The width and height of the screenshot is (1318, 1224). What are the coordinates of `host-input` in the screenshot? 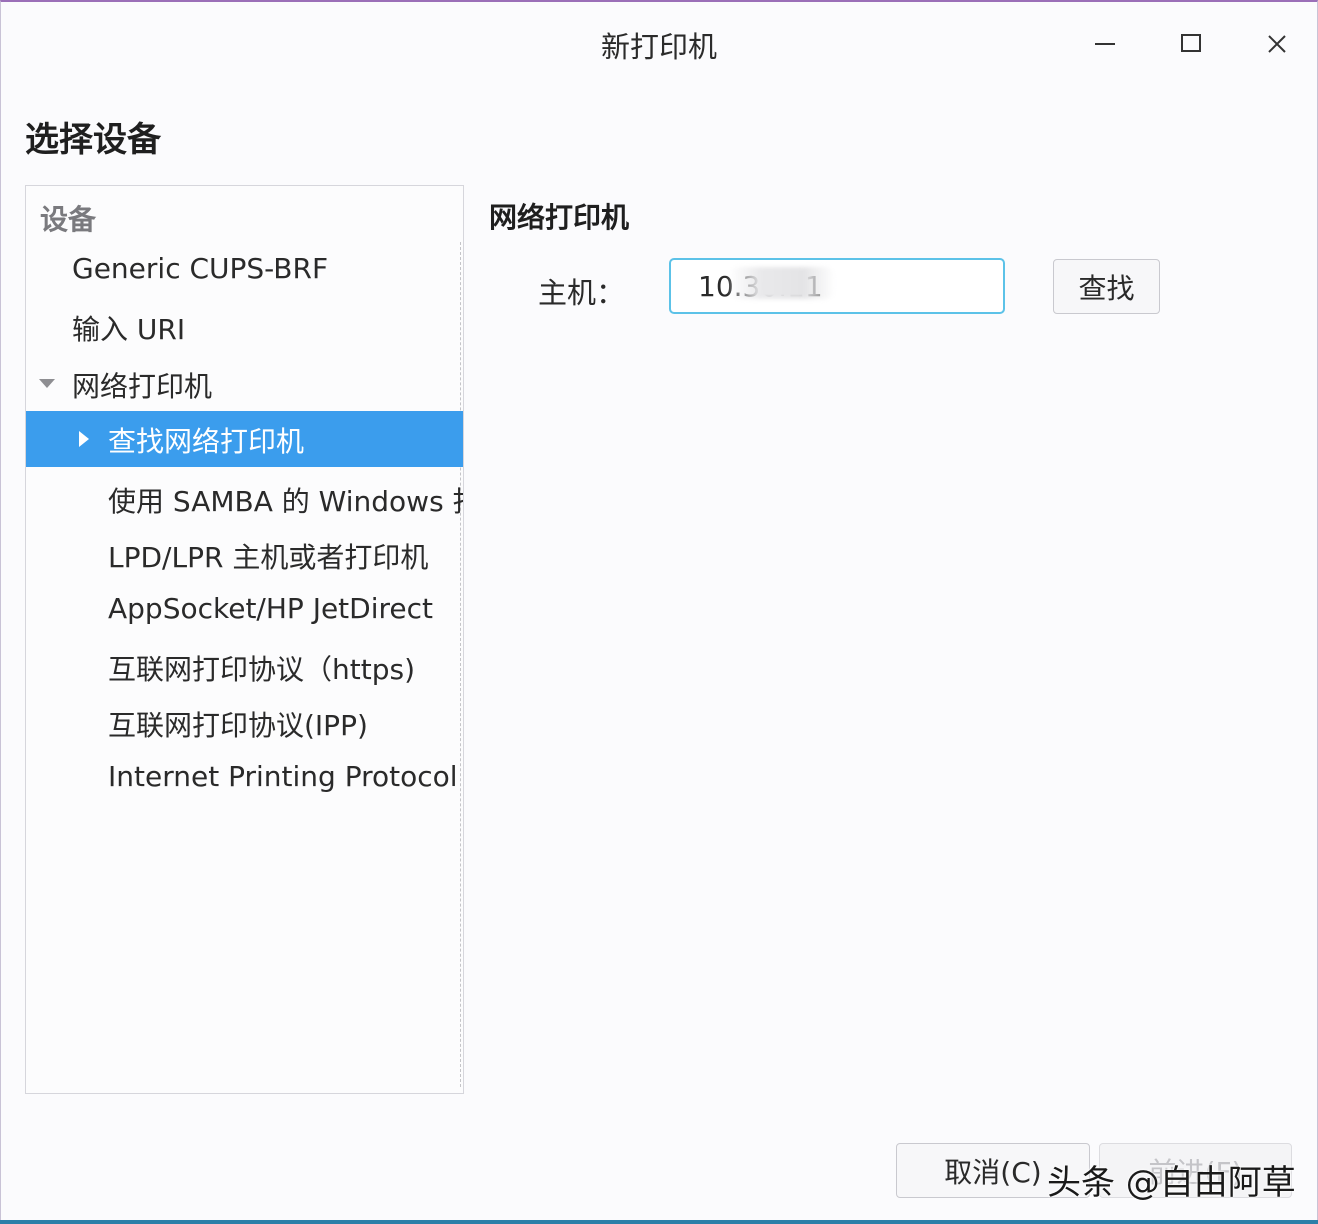 It's located at (837, 286).